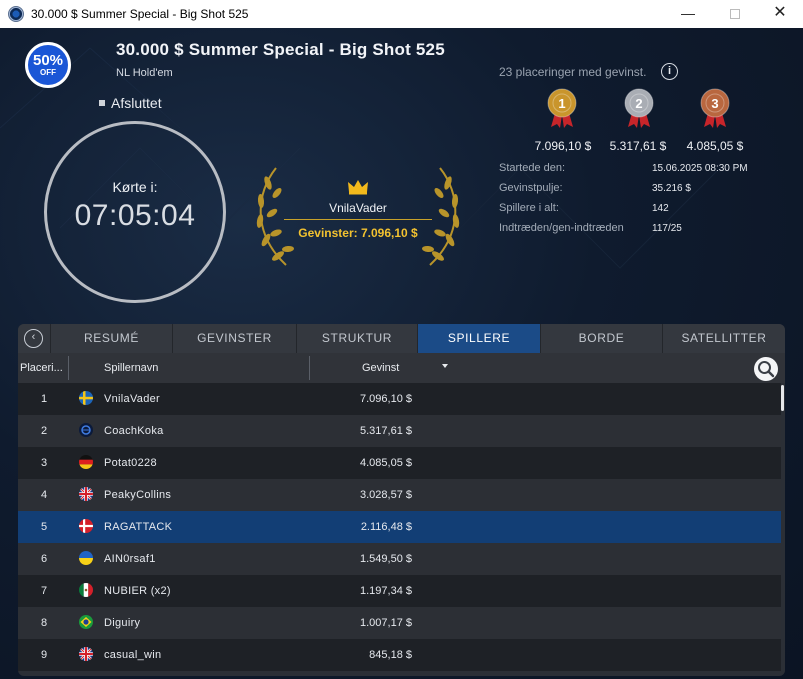  Describe the element at coordinates (667, 228) in the screenshot. I see `stat-value: 117/25` at that location.